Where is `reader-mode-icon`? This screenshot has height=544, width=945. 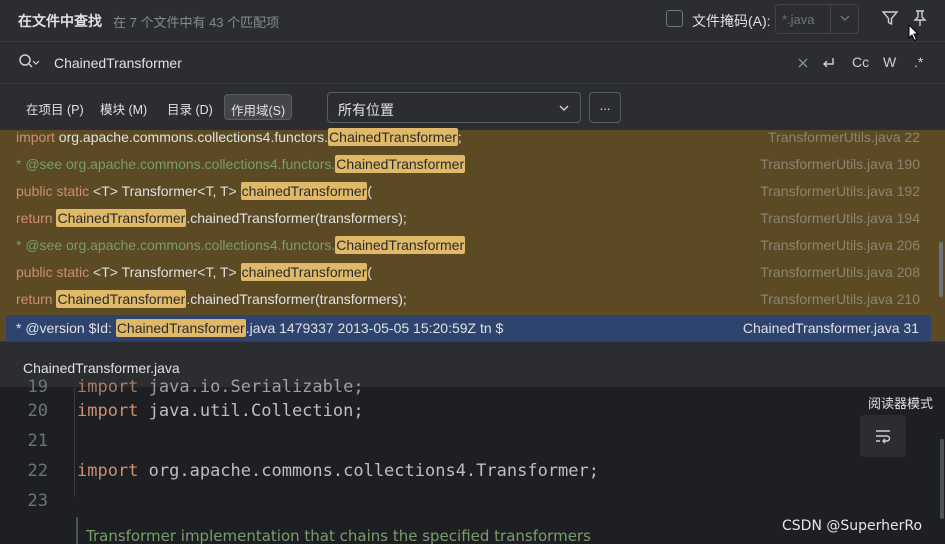 reader-mode-icon is located at coordinates (883, 437).